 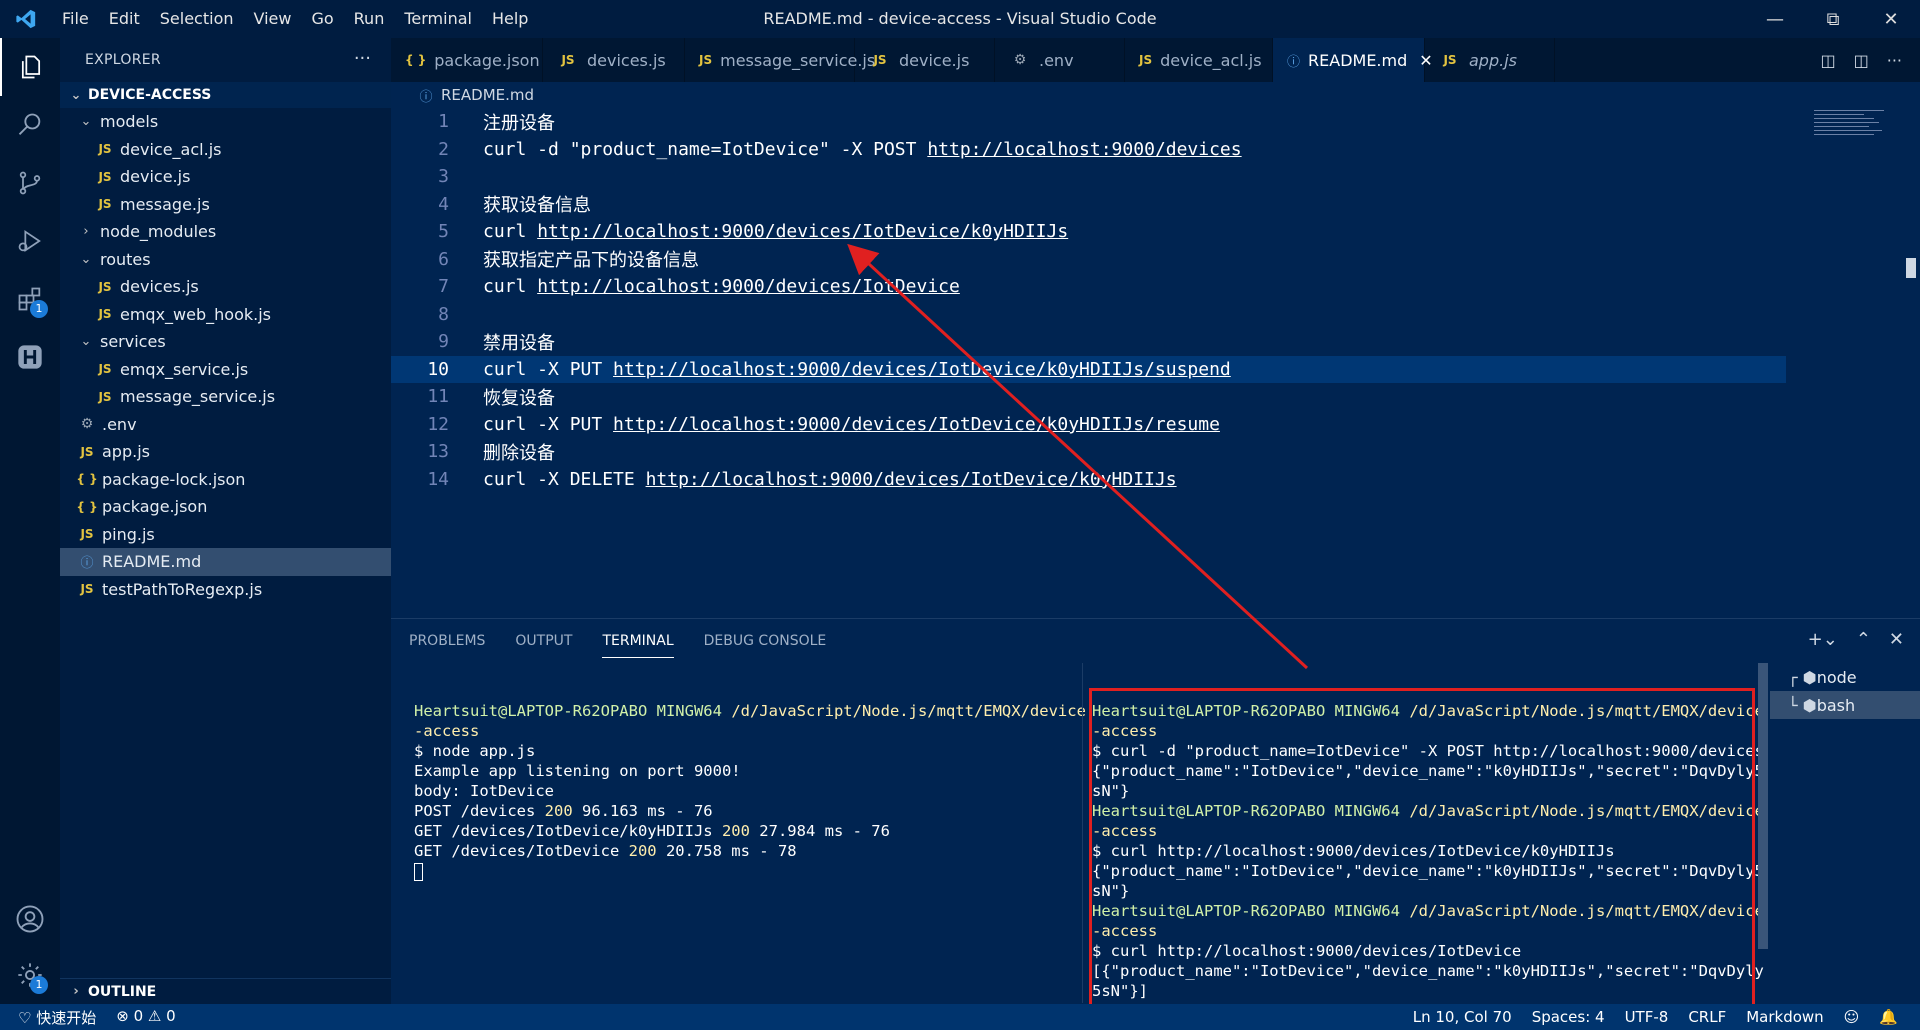 What do you see at coordinates (1647, 1017) in the screenshot?
I see `encoding: UTF-8` at bounding box center [1647, 1017].